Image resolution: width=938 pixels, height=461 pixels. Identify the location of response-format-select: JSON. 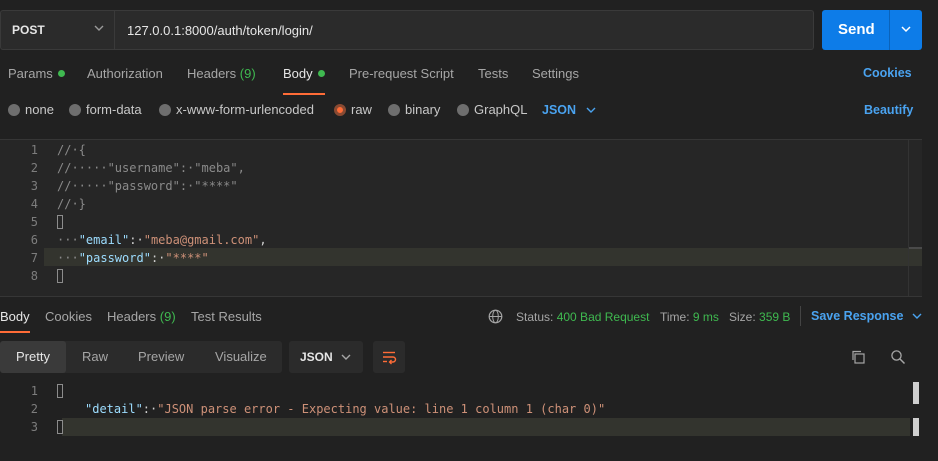
(326, 357).